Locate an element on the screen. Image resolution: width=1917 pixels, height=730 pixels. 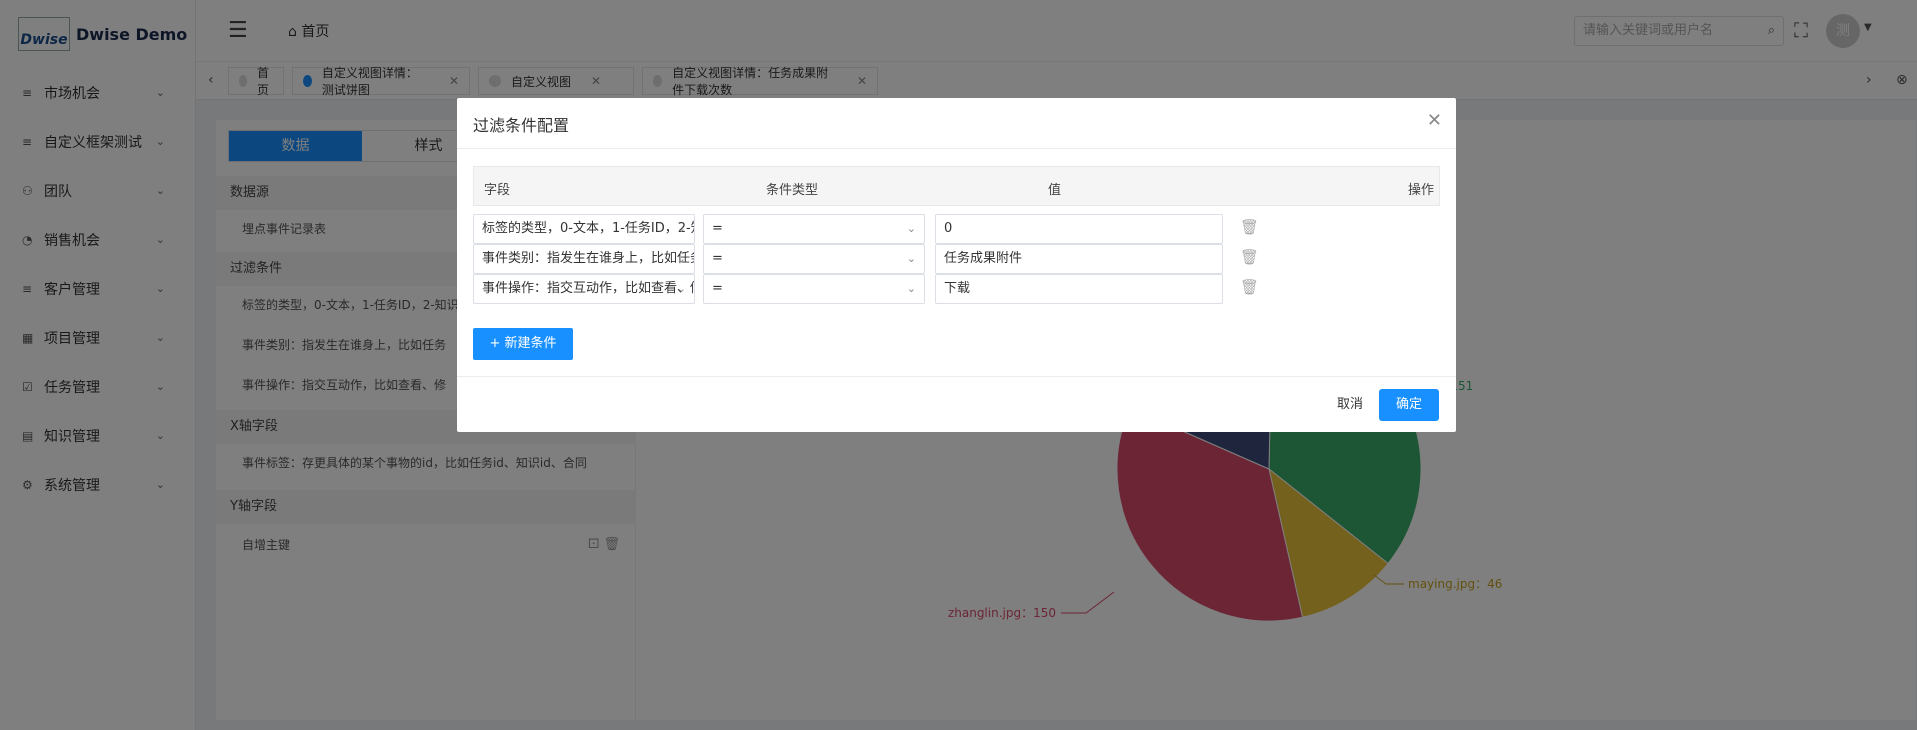
confirm-button: 确定 is located at coordinates (1409, 405).